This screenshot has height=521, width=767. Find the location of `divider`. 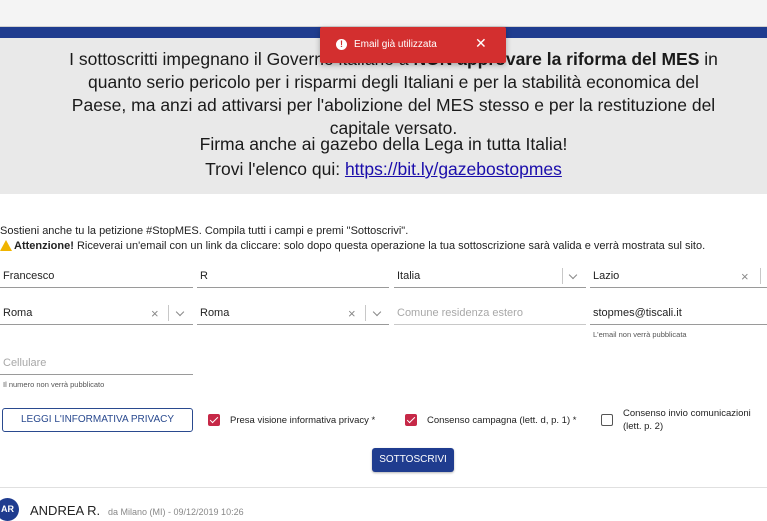

divider is located at coordinates (383, 487).